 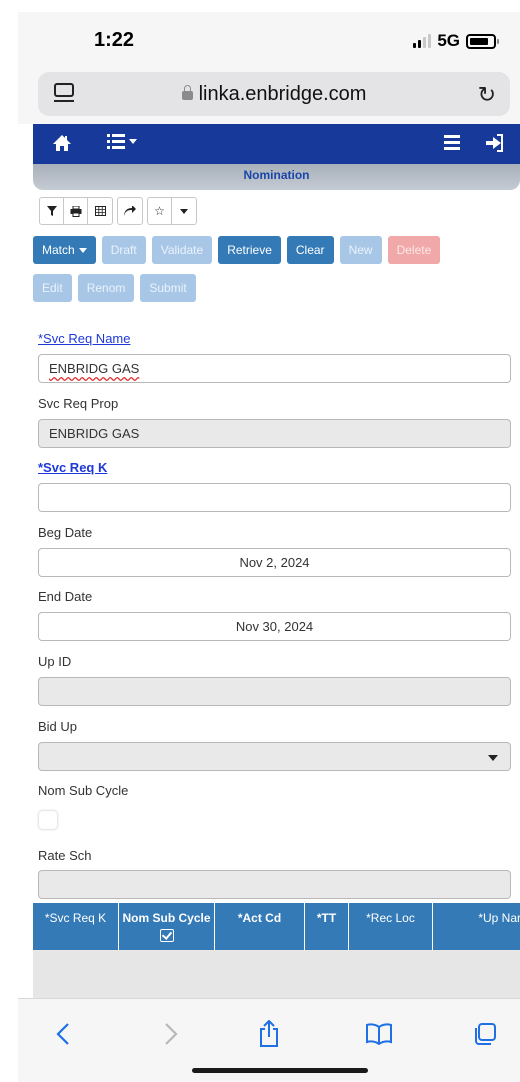 I want to click on beg-date-input: Nov 2, 2024, so click(x=274, y=562).